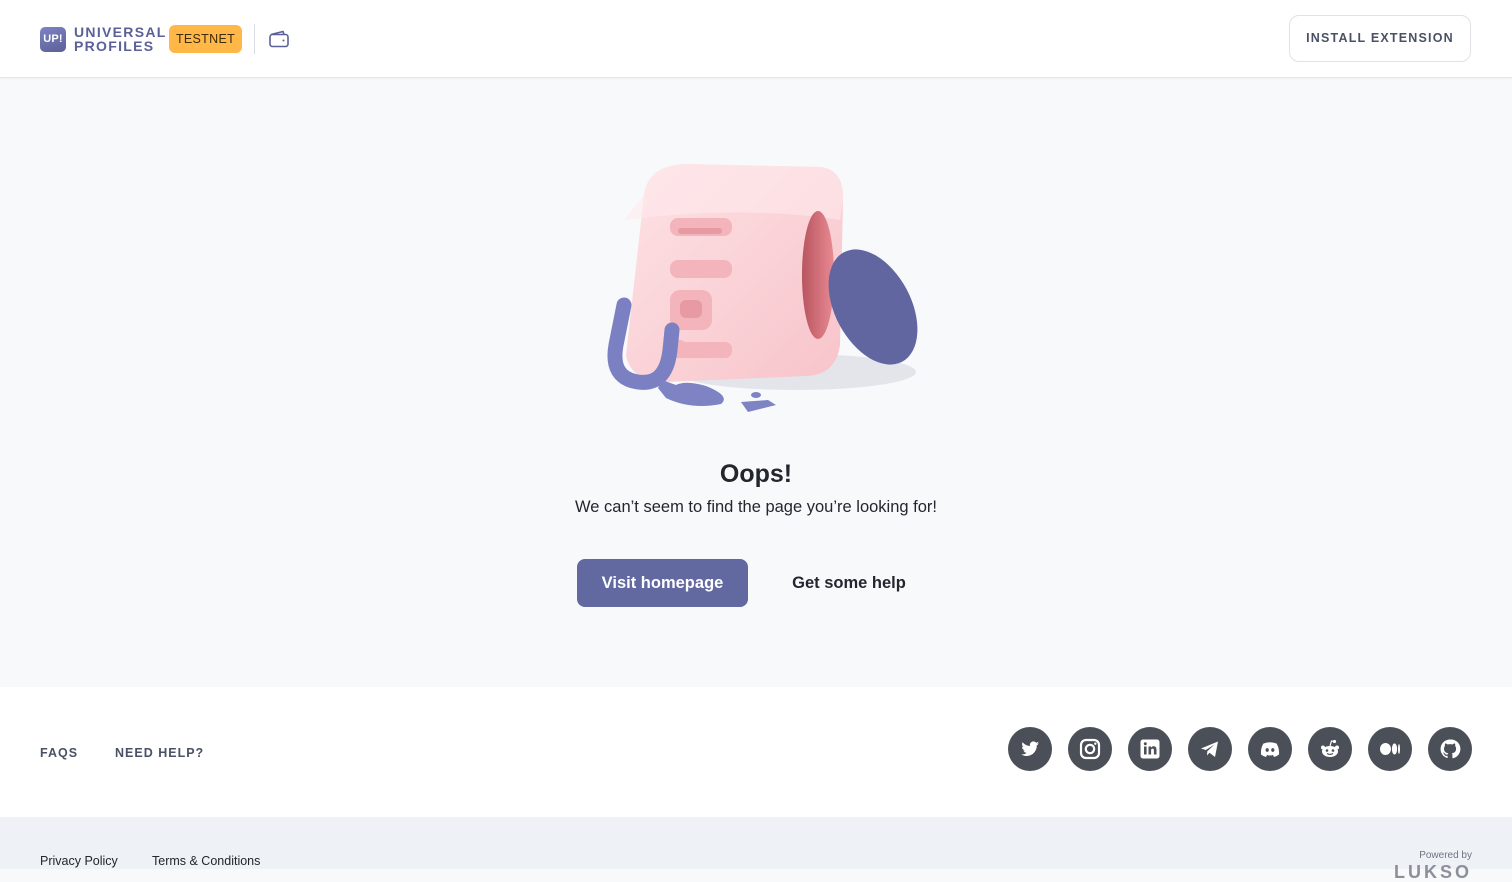 This screenshot has width=1512, height=882. Describe the element at coordinates (756, 474) in the screenshot. I see `error-title: Oops!` at that location.